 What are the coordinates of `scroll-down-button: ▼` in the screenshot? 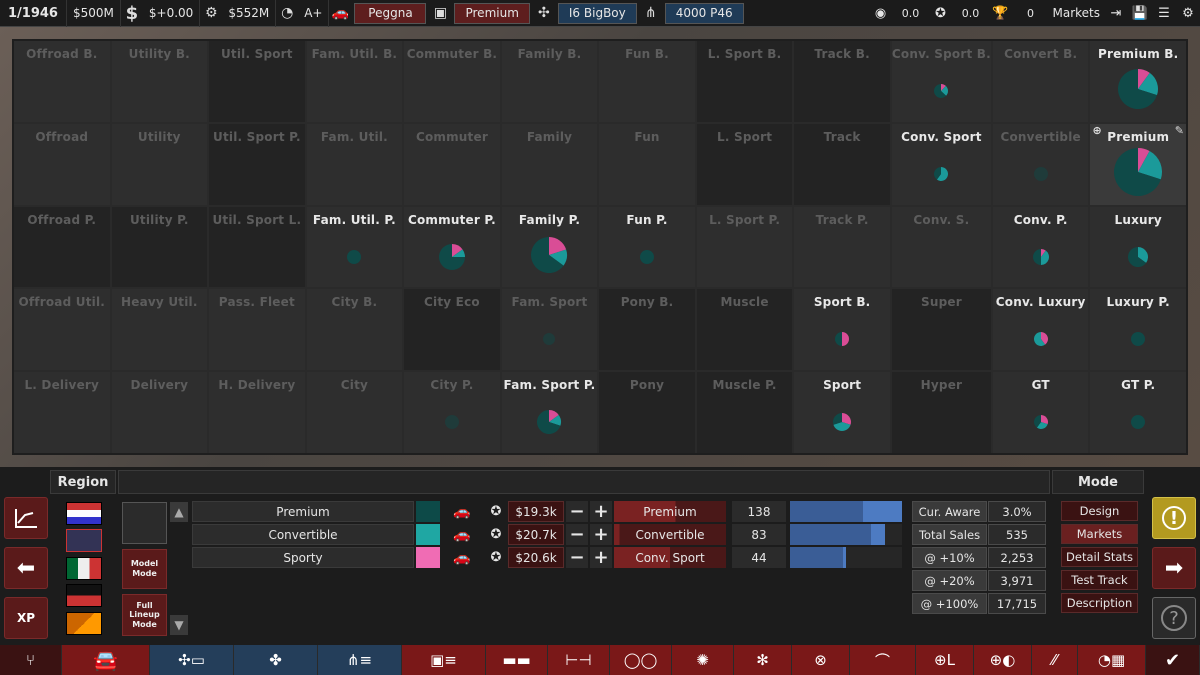 It's located at (179, 625).